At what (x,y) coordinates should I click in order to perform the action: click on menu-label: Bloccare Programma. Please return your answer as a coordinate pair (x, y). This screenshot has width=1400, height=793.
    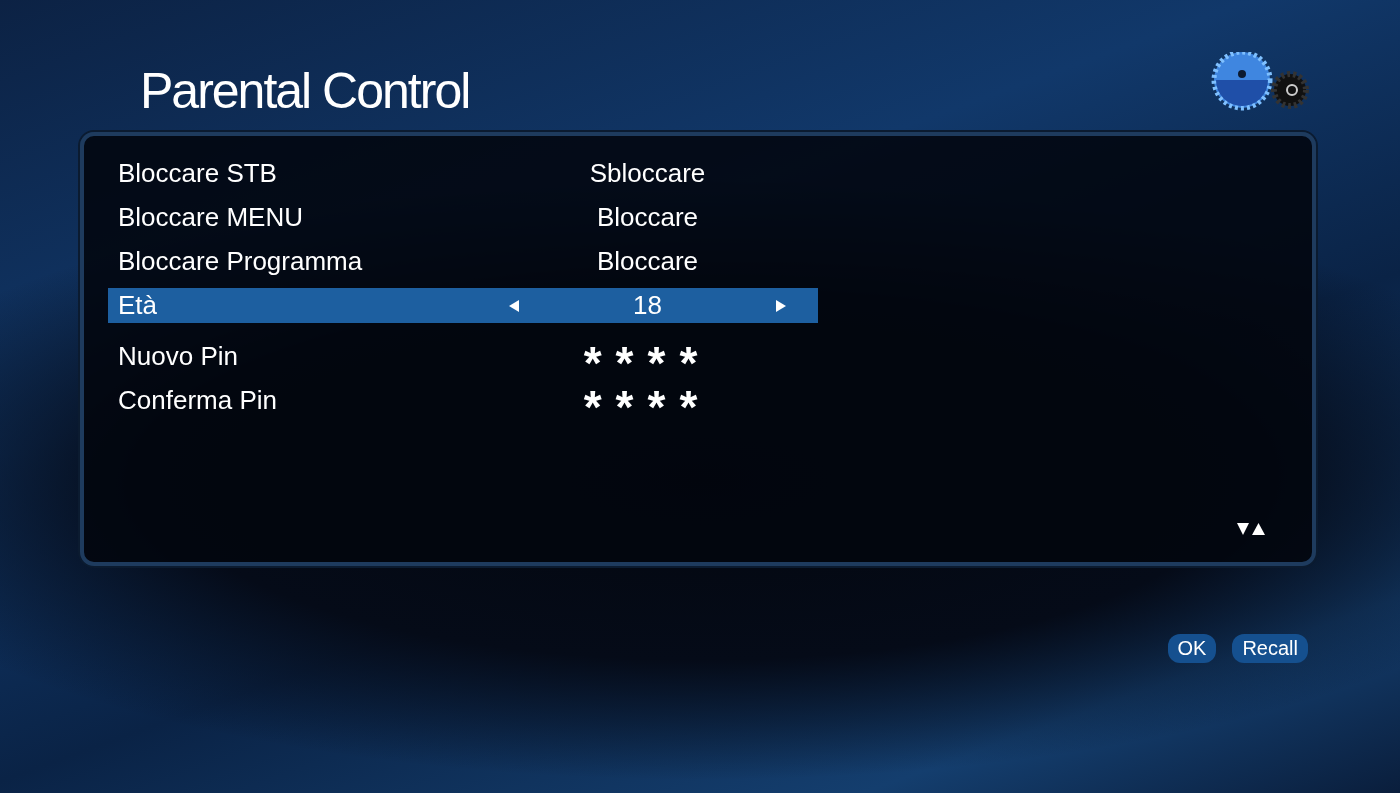
    Looking at the image, I should click on (240, 261).